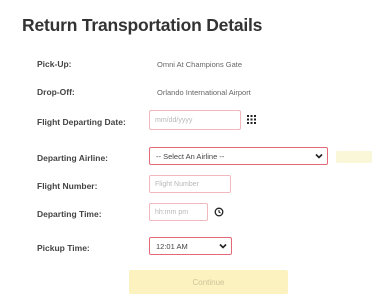  I want to click on airline-selected: -- Select An Airline --, so click(190, 156).